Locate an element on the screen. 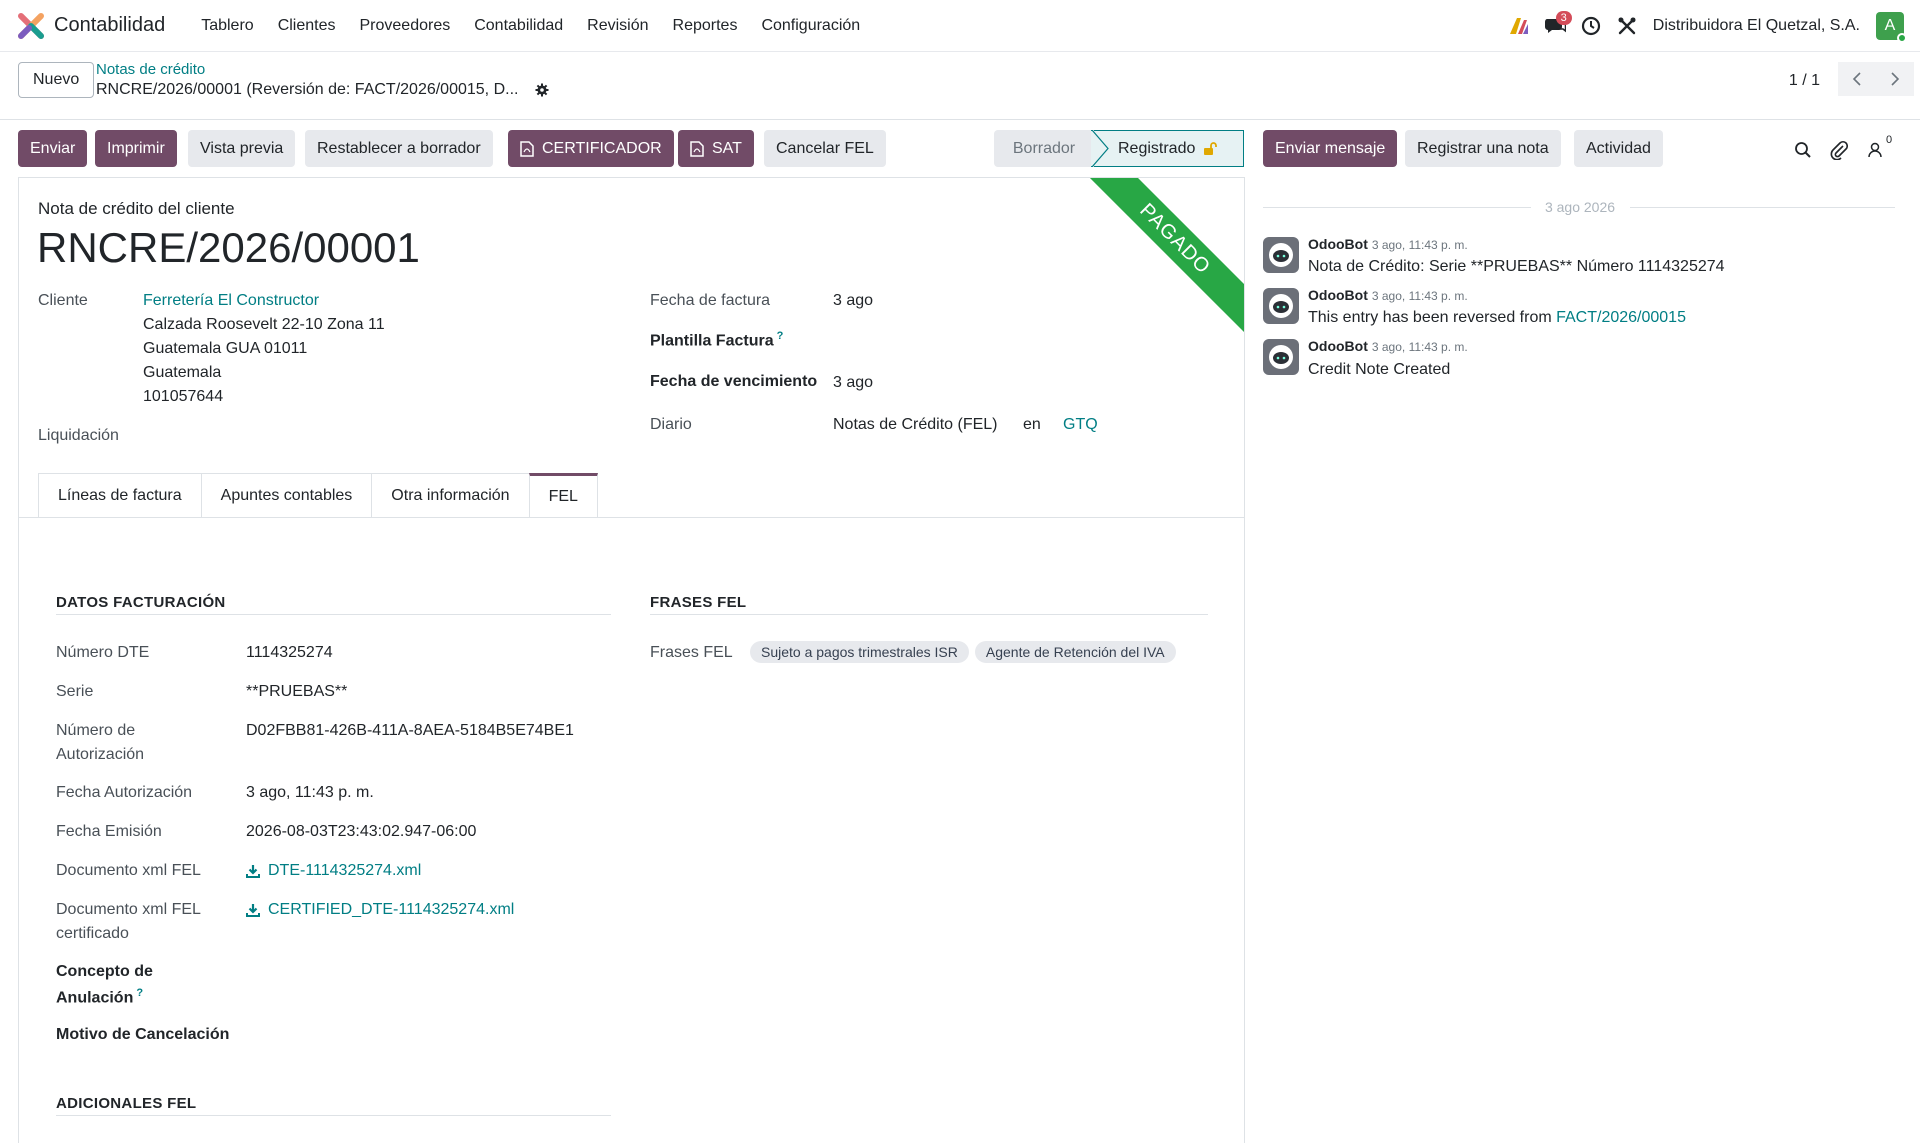 The image size is (1920, 1143). customer-label: Cliente is located at coordinates (63, 300).